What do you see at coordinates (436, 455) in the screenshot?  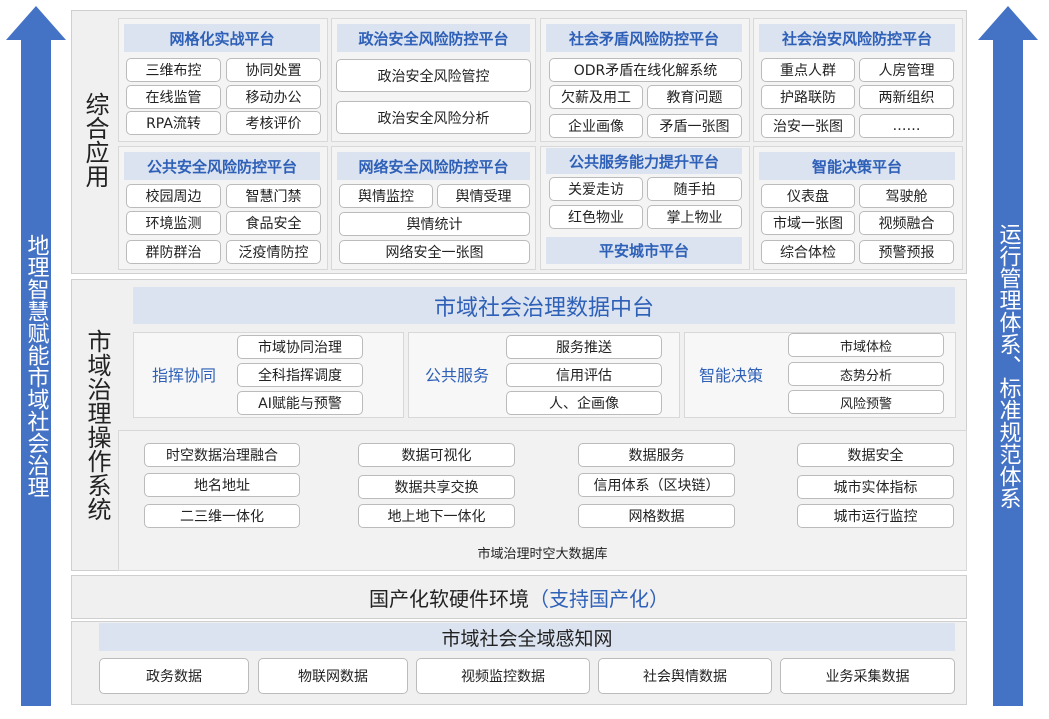 I see `data-capability-item: 数据可视化` at bounding box center [436, 455].